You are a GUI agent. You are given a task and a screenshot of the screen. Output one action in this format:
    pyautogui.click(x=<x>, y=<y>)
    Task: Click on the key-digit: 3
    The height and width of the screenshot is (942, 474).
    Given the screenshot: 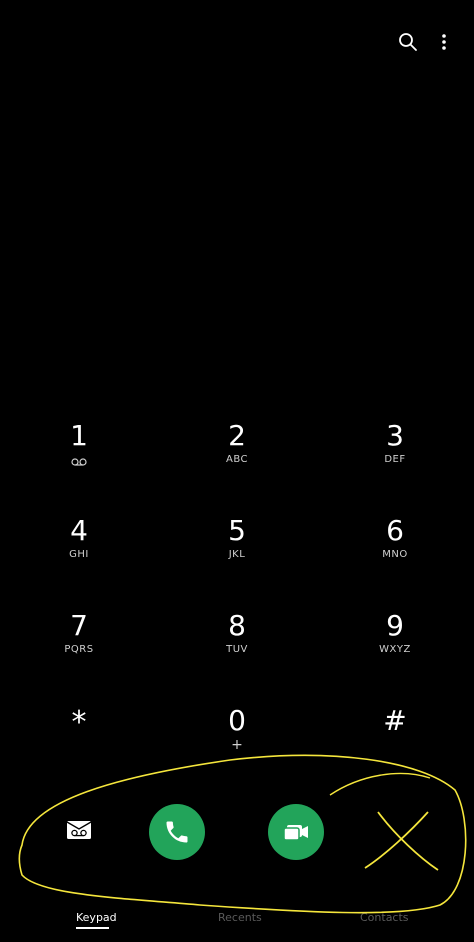 What is the action you would take?
    pyautogui.click(x=395, y=435)
    